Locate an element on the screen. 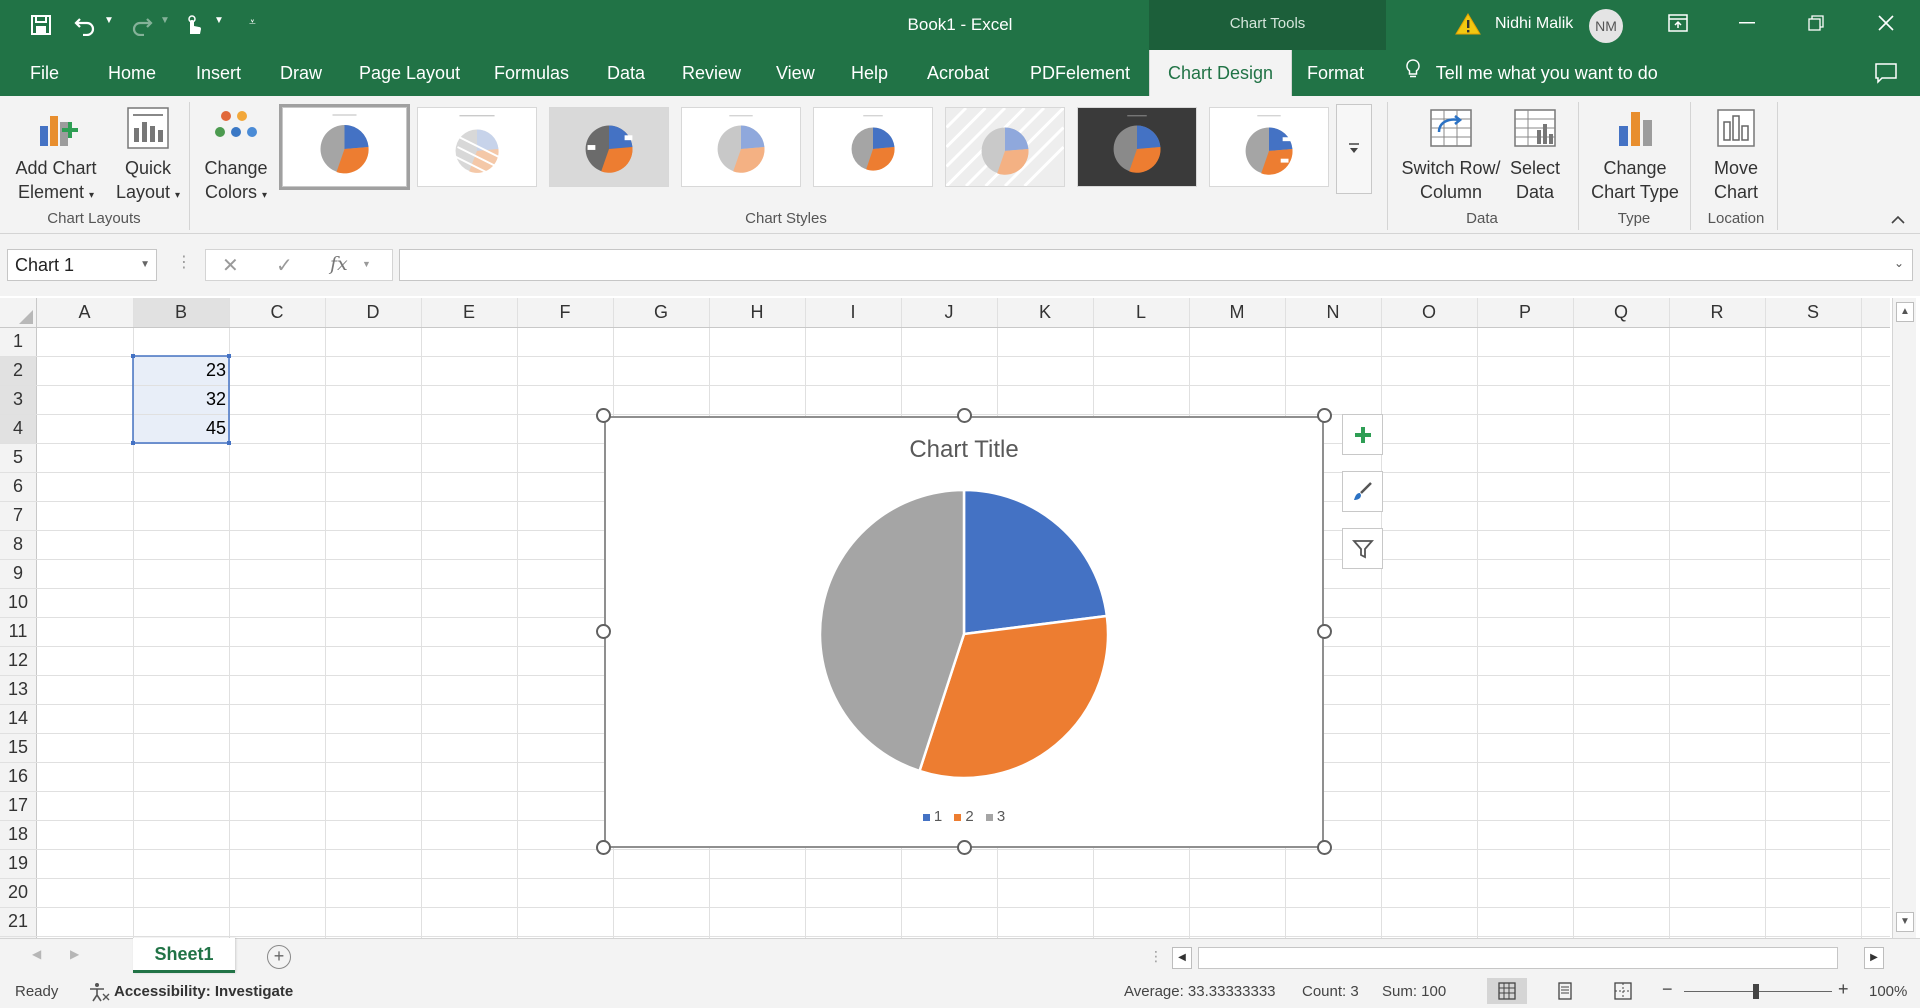 Image resolution: width=1920 pixels, height=1008 pixels. cell-b3: 32 is located at coordinates (181, 399).